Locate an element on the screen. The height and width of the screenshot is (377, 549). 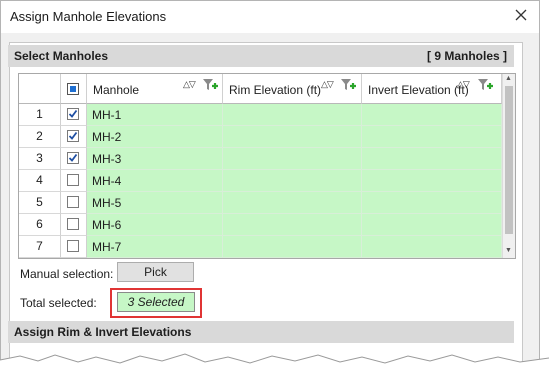
manhole-cell: MH-3 is located at coordinates (155, 159).